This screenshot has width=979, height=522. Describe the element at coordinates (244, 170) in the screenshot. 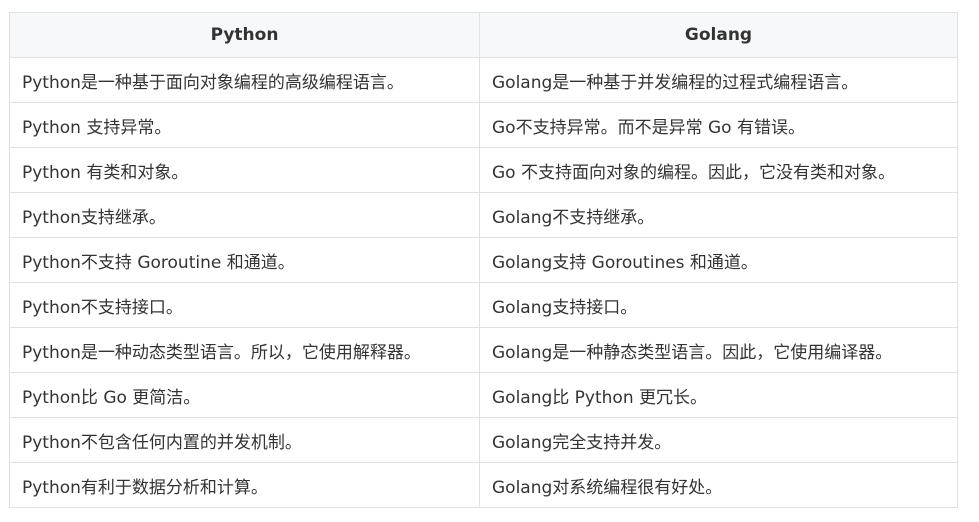

I see `python-cell: Python 有类和对象。` at that location.